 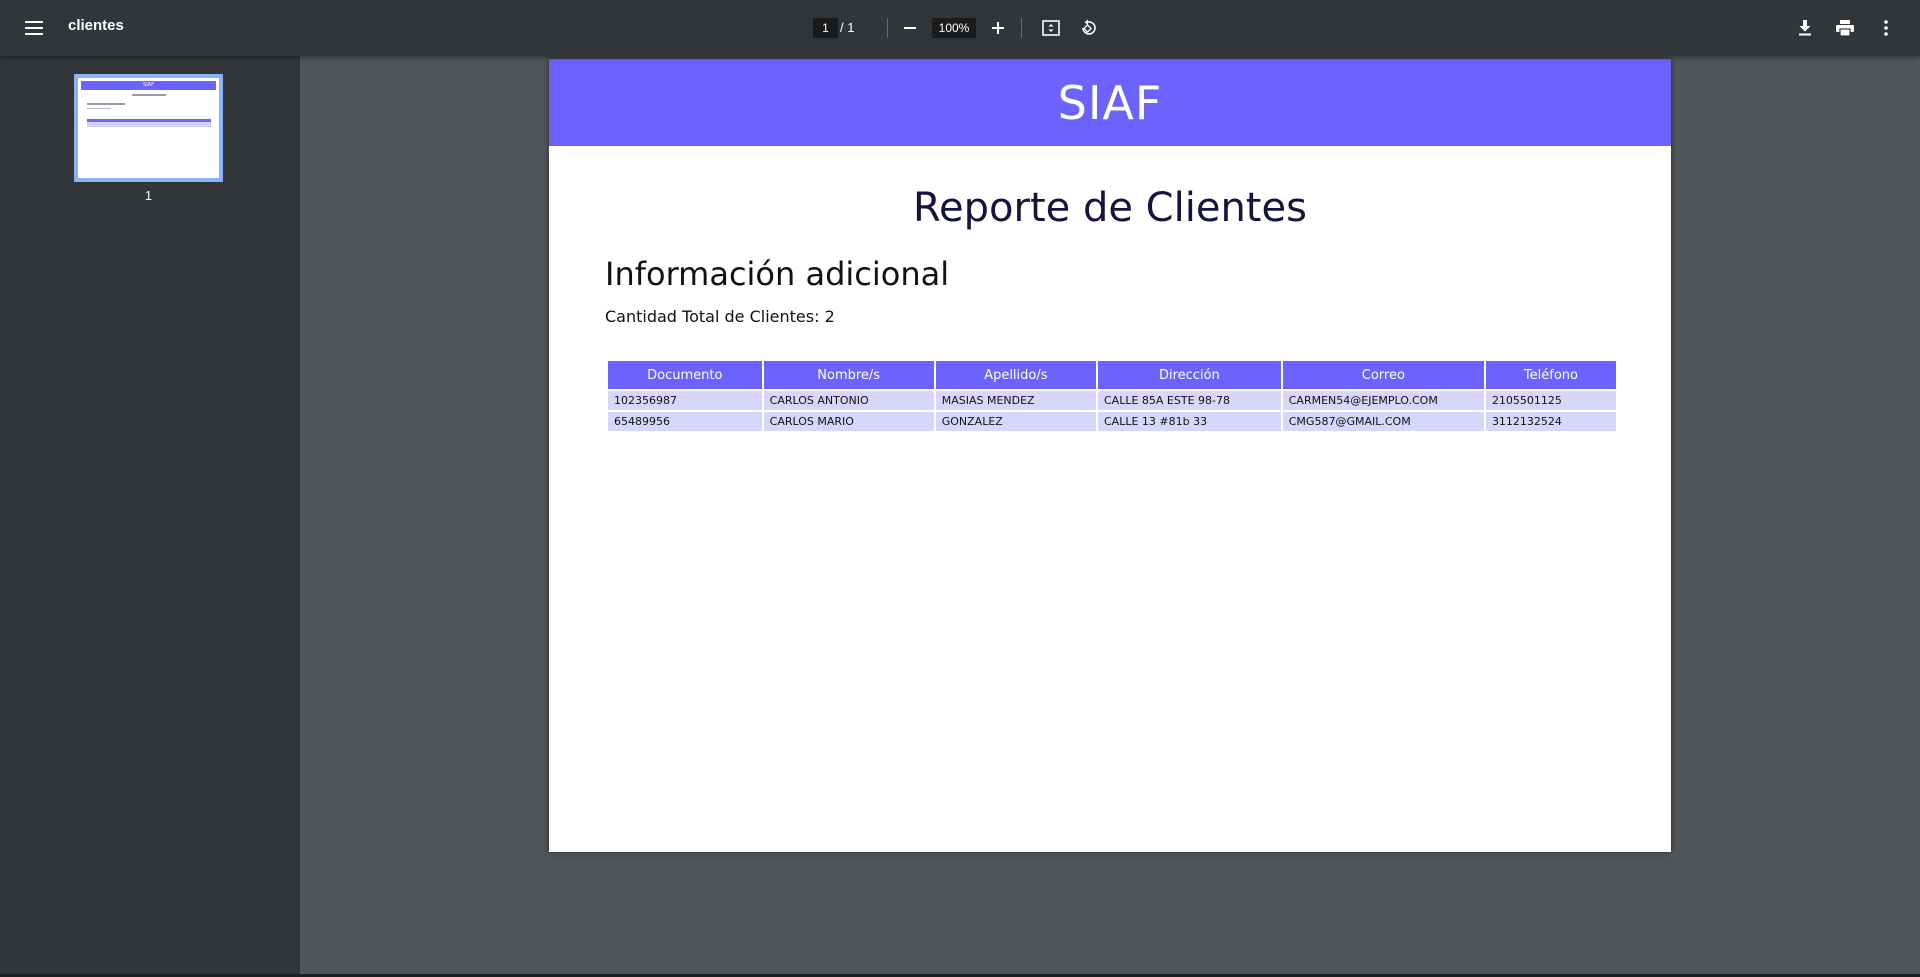 I want to click on column-header-telefono: Teléfono, so click(x=1550, y=375).